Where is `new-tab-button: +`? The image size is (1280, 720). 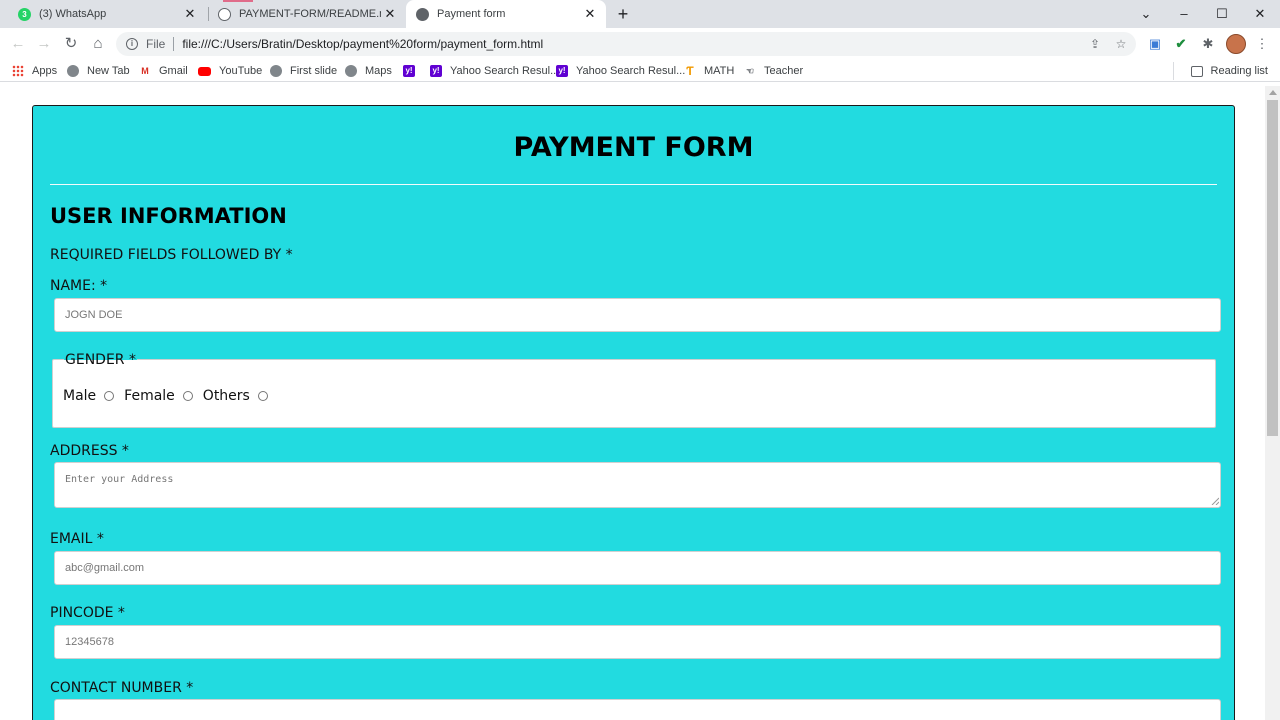
new-tab-button: + is located at coordinates (623, 14).